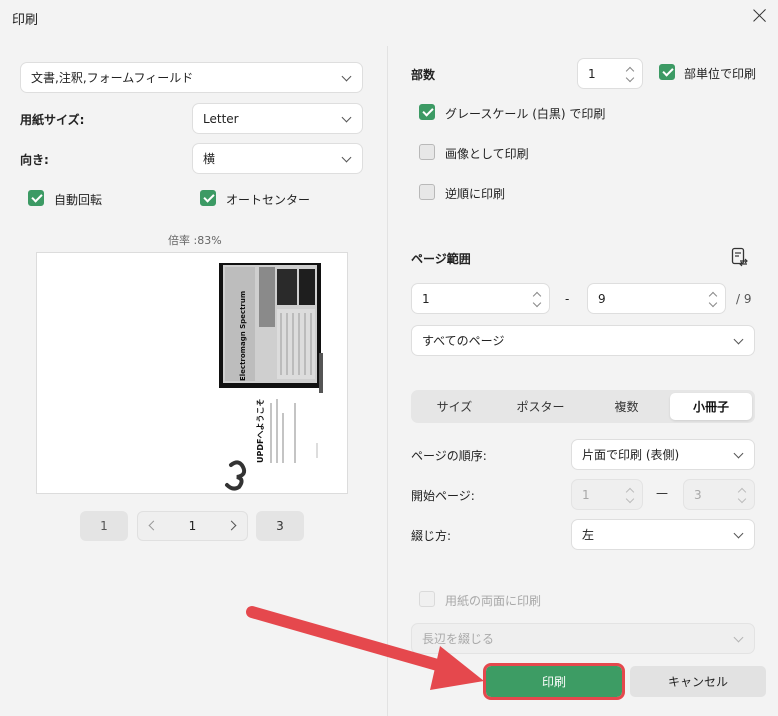 The width and height of the screenshot is (778, 716). Describe the element at coordinates (588, 535) in the screenshot. I see `binding-value: 左` at that location.